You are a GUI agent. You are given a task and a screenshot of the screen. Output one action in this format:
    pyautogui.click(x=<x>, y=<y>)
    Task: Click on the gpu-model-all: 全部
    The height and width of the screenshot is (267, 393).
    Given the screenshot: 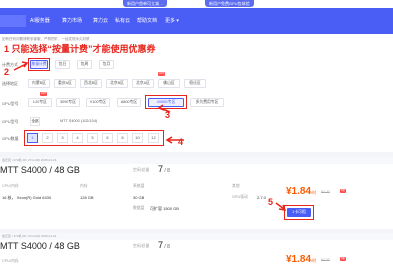 What is the action you would take?
    pyautogui.click(x=35, y=121)
    